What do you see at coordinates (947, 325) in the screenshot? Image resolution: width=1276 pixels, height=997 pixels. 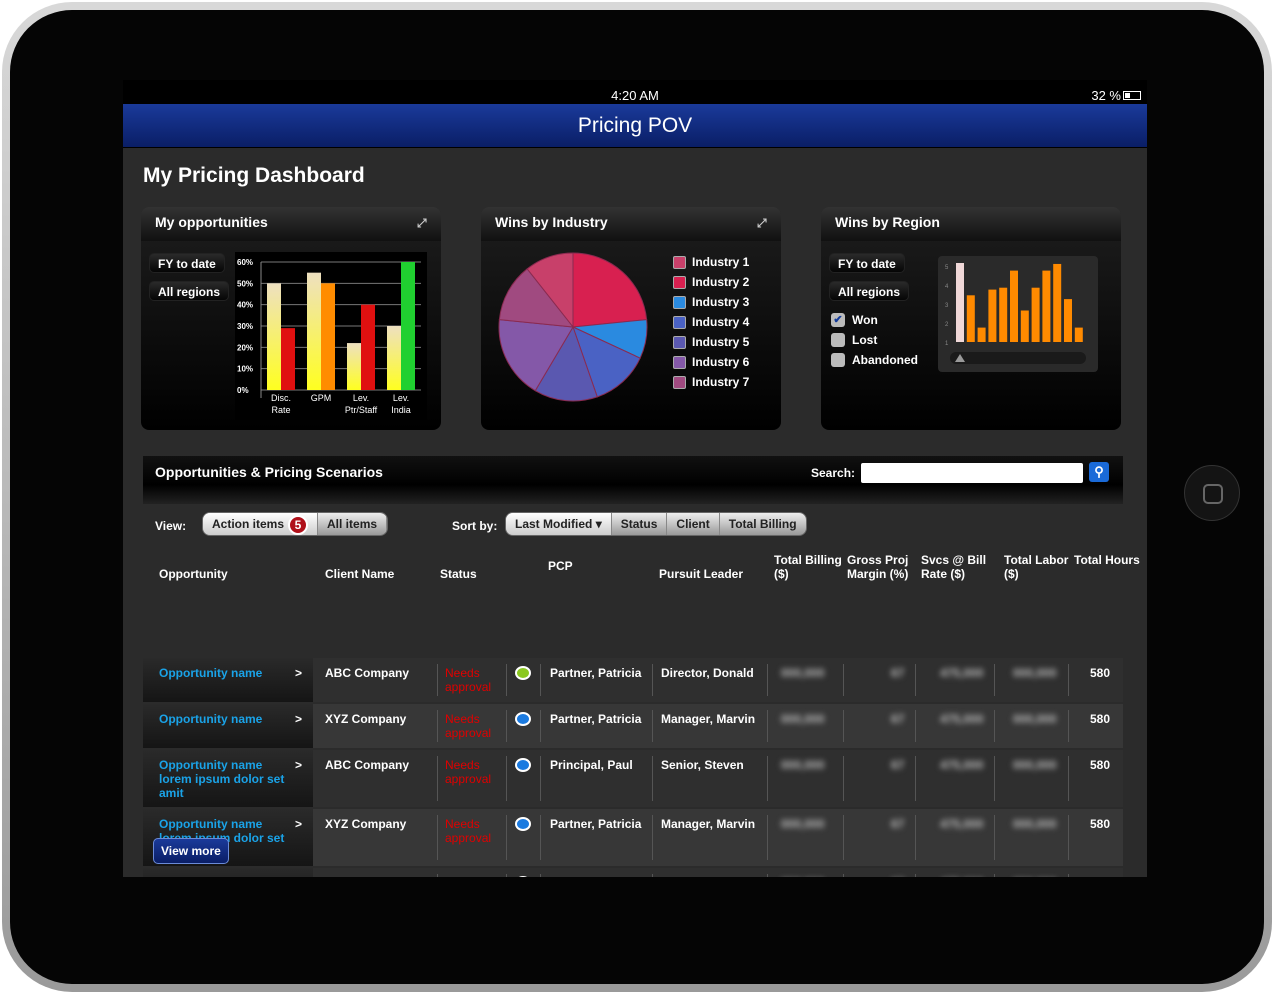 I see `y-tick-label: 2` at bounding box center [947, 325].